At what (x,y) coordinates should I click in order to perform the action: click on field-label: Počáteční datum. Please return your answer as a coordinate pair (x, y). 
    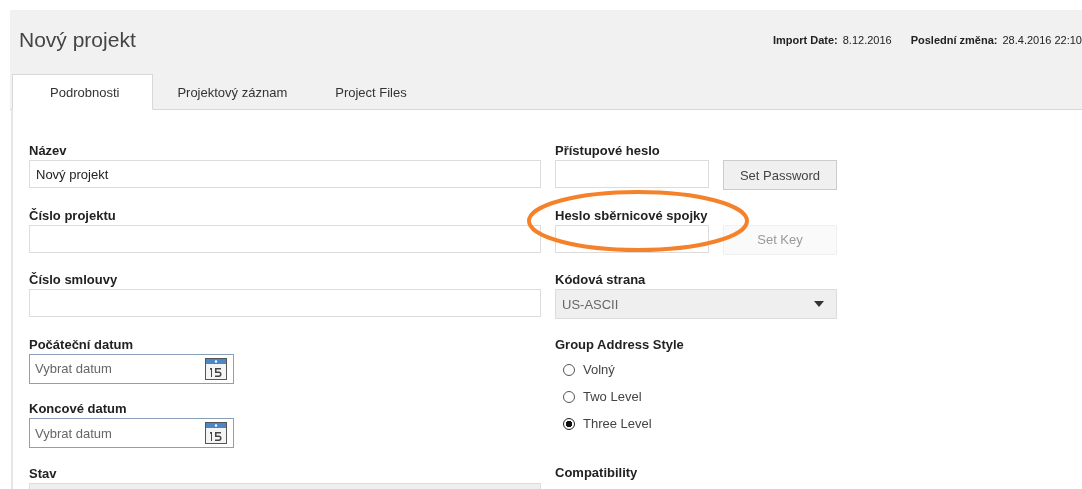
    Looking at the image, I should click on (82, 344).